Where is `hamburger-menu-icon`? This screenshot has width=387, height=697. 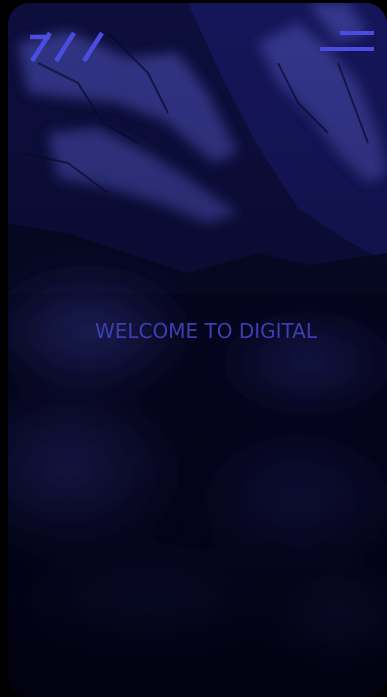 hamburger-menu-icon is located at coordinates (346, 43).